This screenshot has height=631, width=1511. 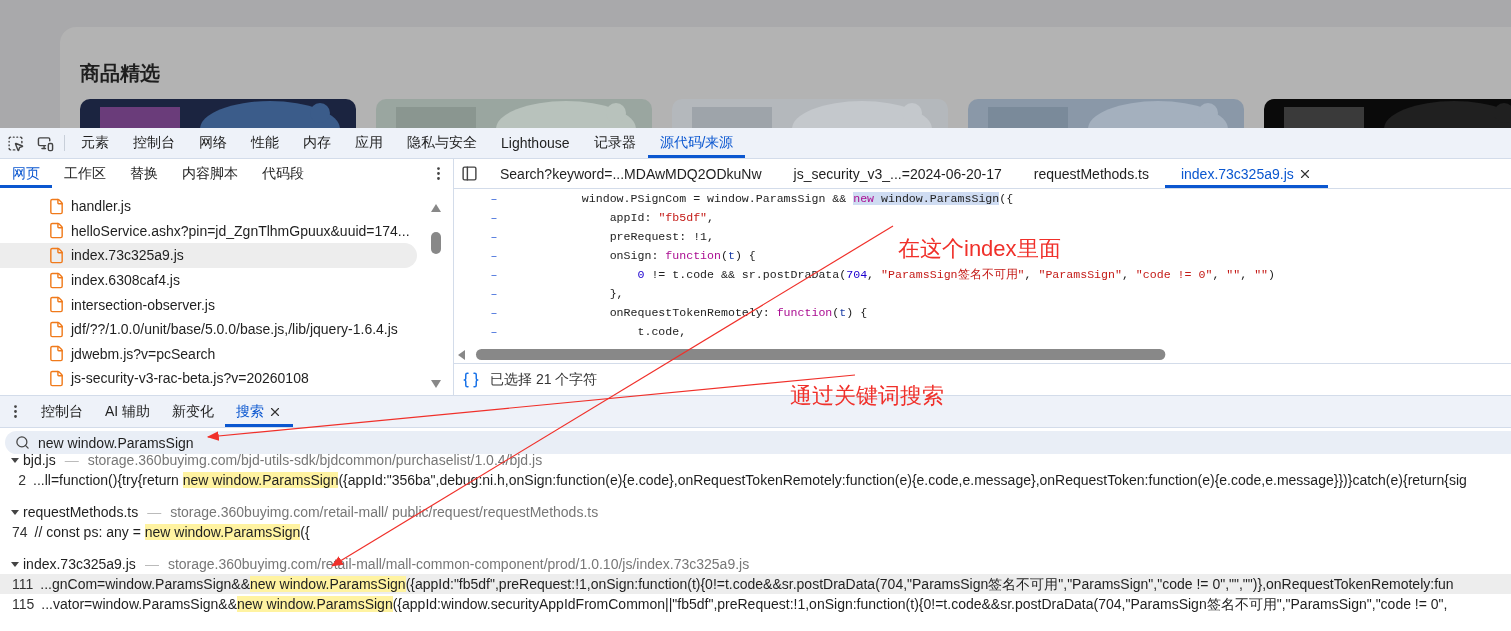 What do you see at coordinates (208, 280) in the screenshot?
I see `file-item: index.6308caf4.js` at bounding box center [208, 280].